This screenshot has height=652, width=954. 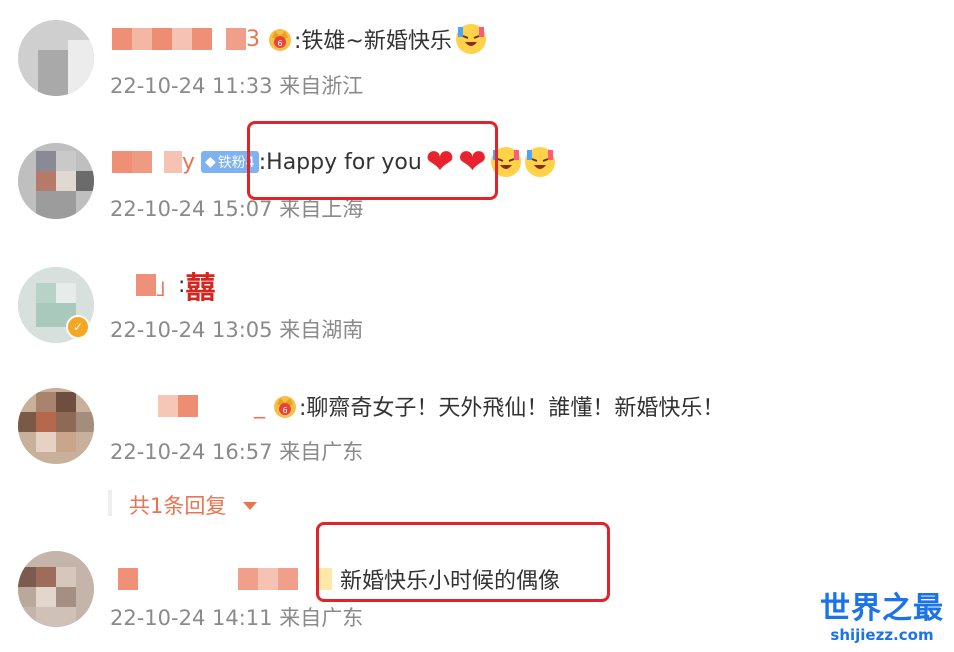 I want to click on reply-thread-bar, so click(x=110, y=503).